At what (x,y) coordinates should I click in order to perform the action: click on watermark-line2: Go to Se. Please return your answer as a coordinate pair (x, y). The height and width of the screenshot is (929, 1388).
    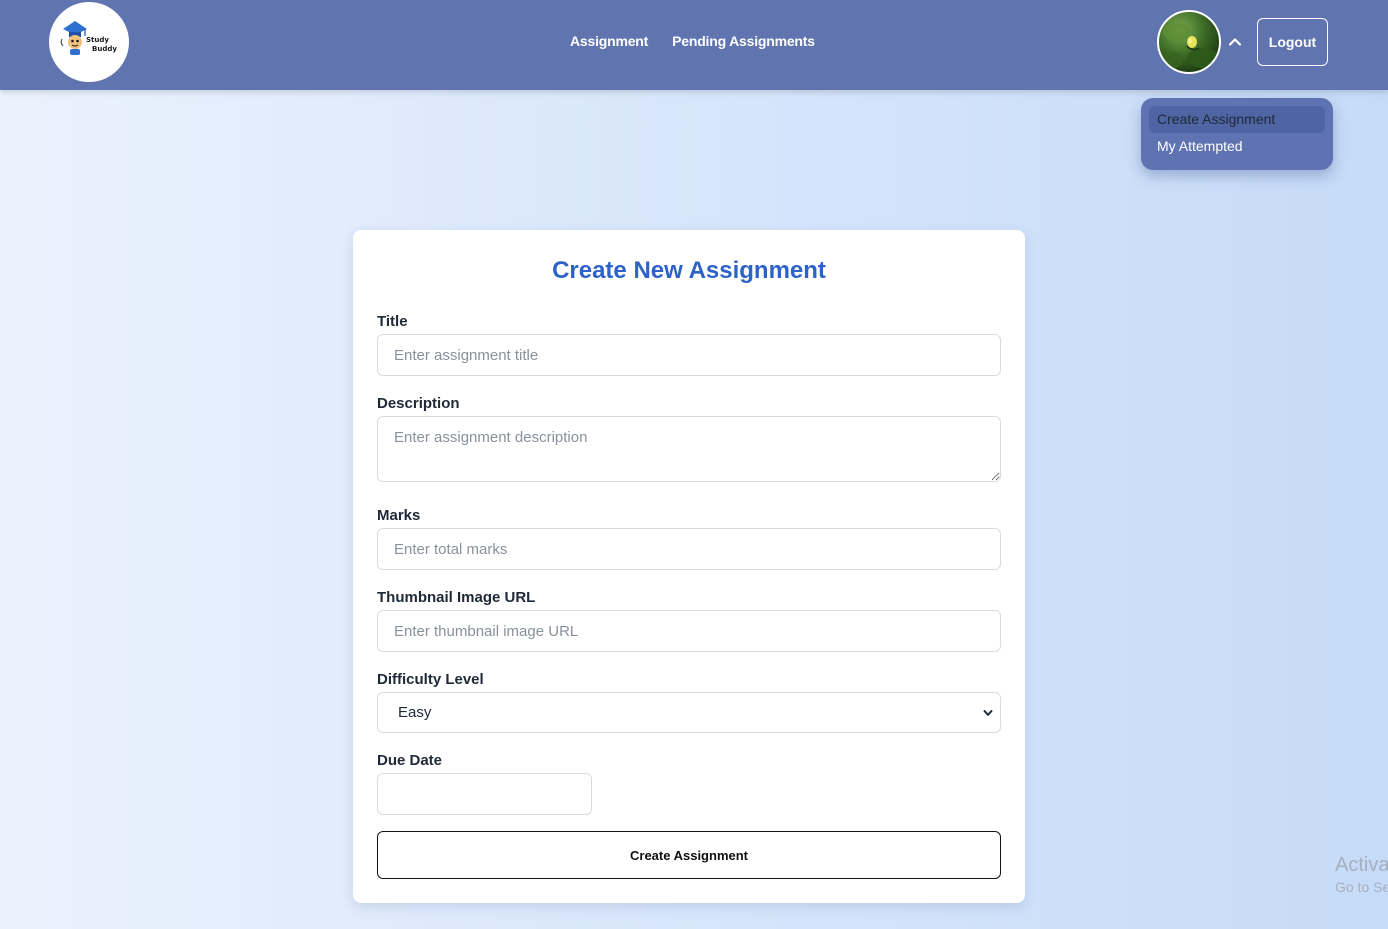
    Looking at the image, I should click on (1361, 887).